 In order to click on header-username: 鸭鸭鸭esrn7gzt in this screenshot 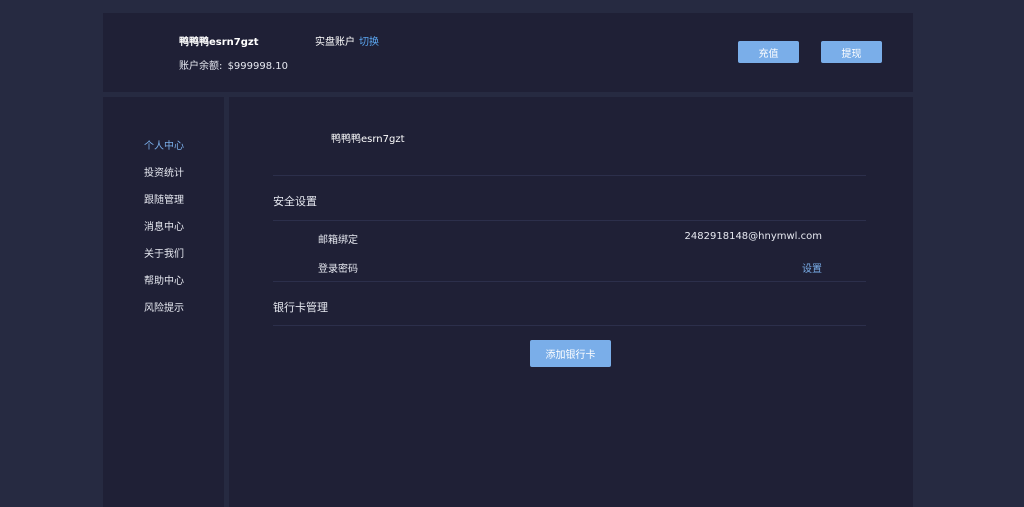, I will do `click(219, 42)`.